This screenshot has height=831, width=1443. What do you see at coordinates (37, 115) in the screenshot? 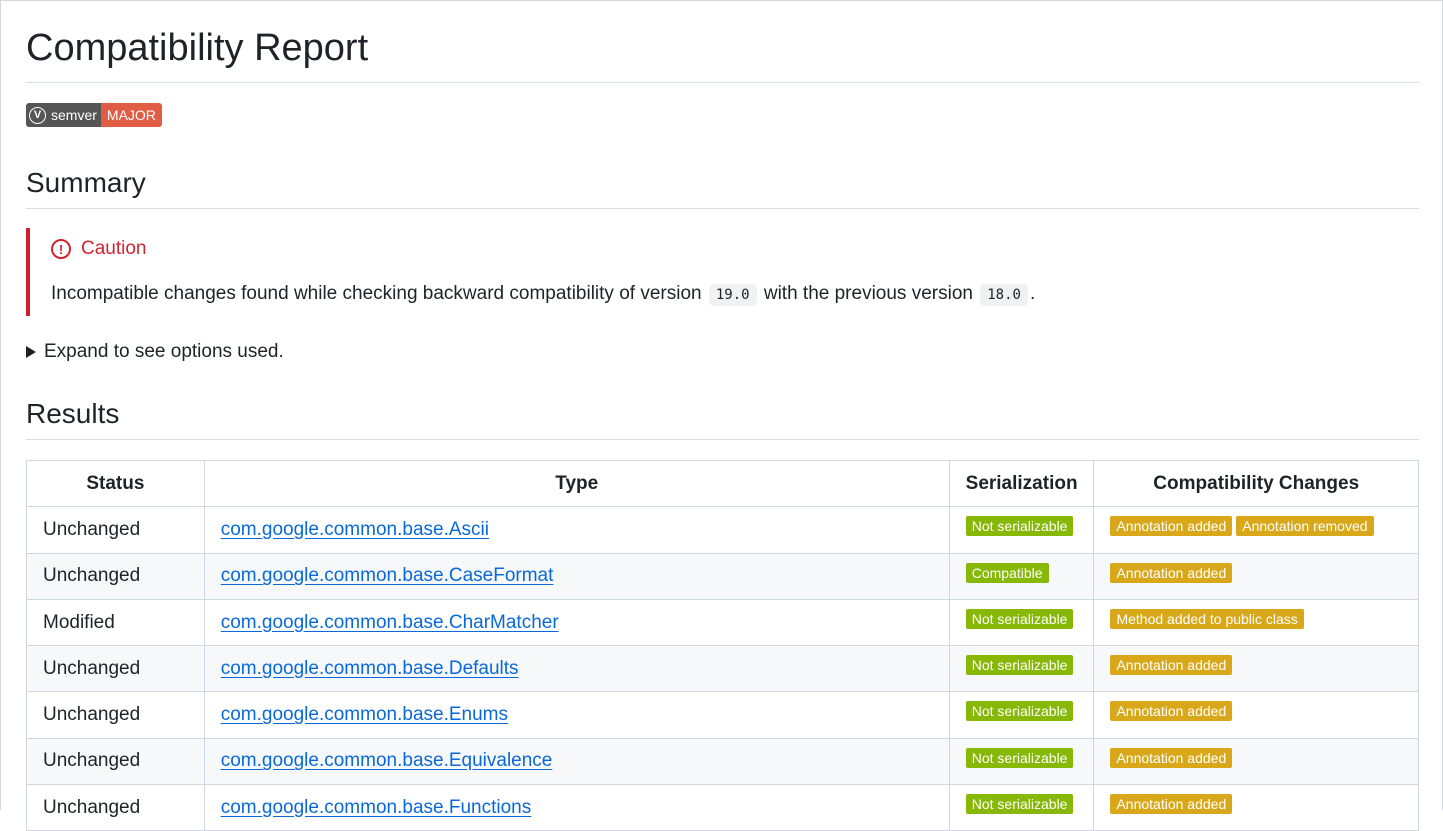
I see `v-logo-icon: V` at bounding box center [37, 115].